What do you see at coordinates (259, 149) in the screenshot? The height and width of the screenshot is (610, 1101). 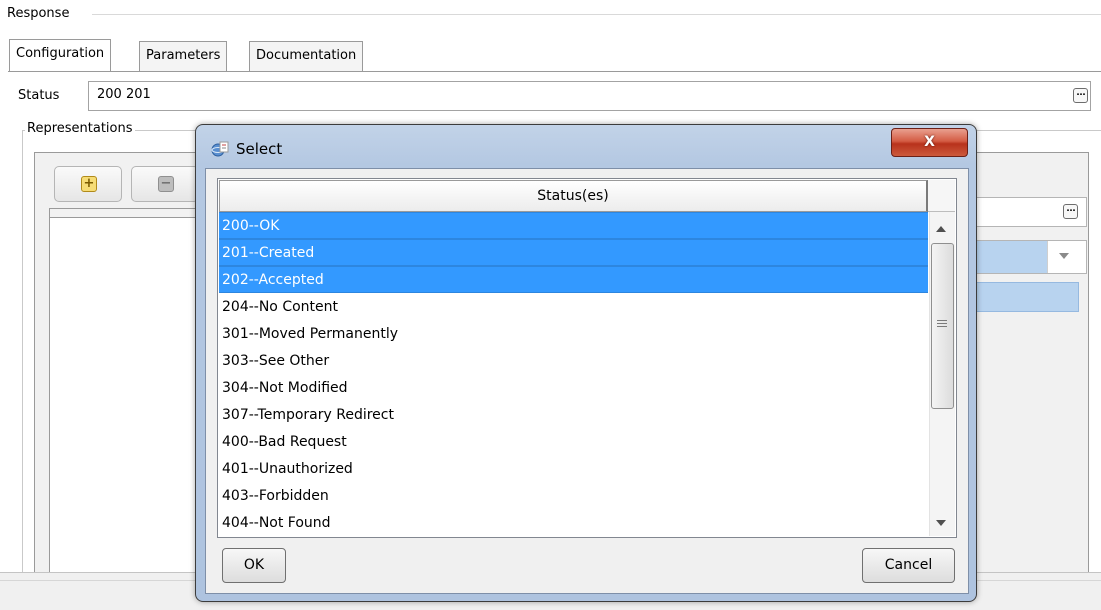 I see `dialog-title: Select` at bounding box center [259, 149].